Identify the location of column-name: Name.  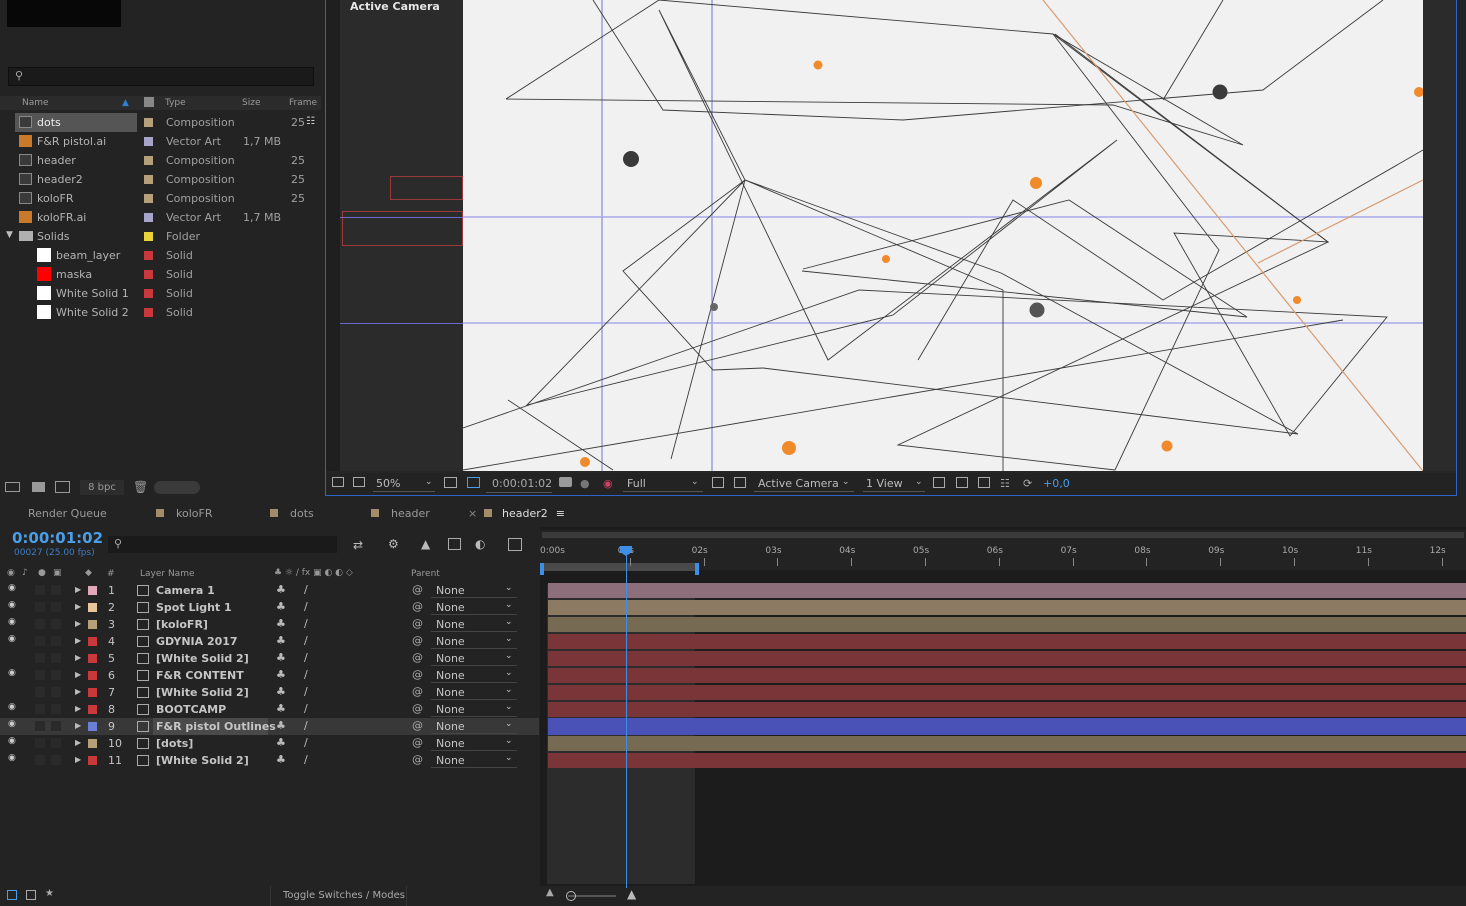
(35, 103).